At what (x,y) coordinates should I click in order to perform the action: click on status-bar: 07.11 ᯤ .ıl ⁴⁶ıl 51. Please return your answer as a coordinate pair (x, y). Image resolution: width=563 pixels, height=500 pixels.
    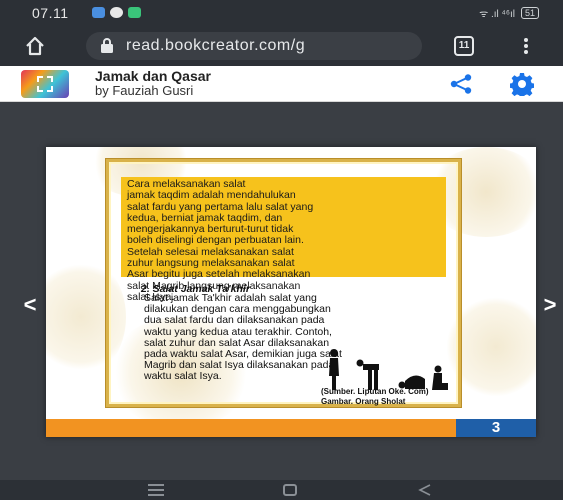
    Looking at the image, I should click on (281, 13).